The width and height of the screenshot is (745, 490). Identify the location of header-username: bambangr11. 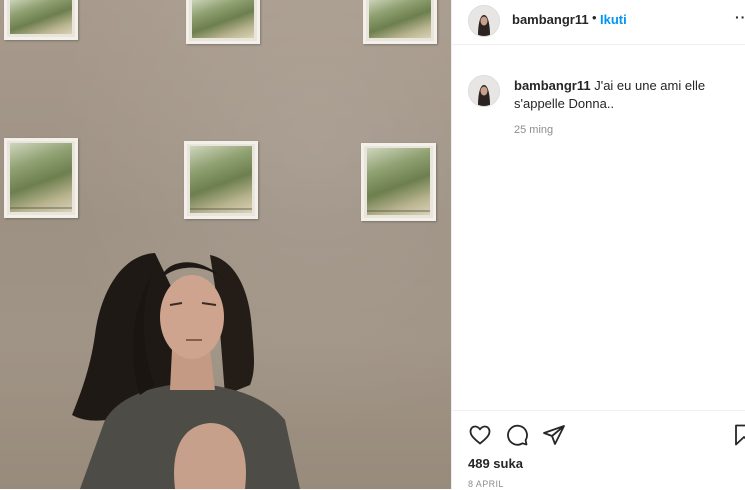
(550, 19).